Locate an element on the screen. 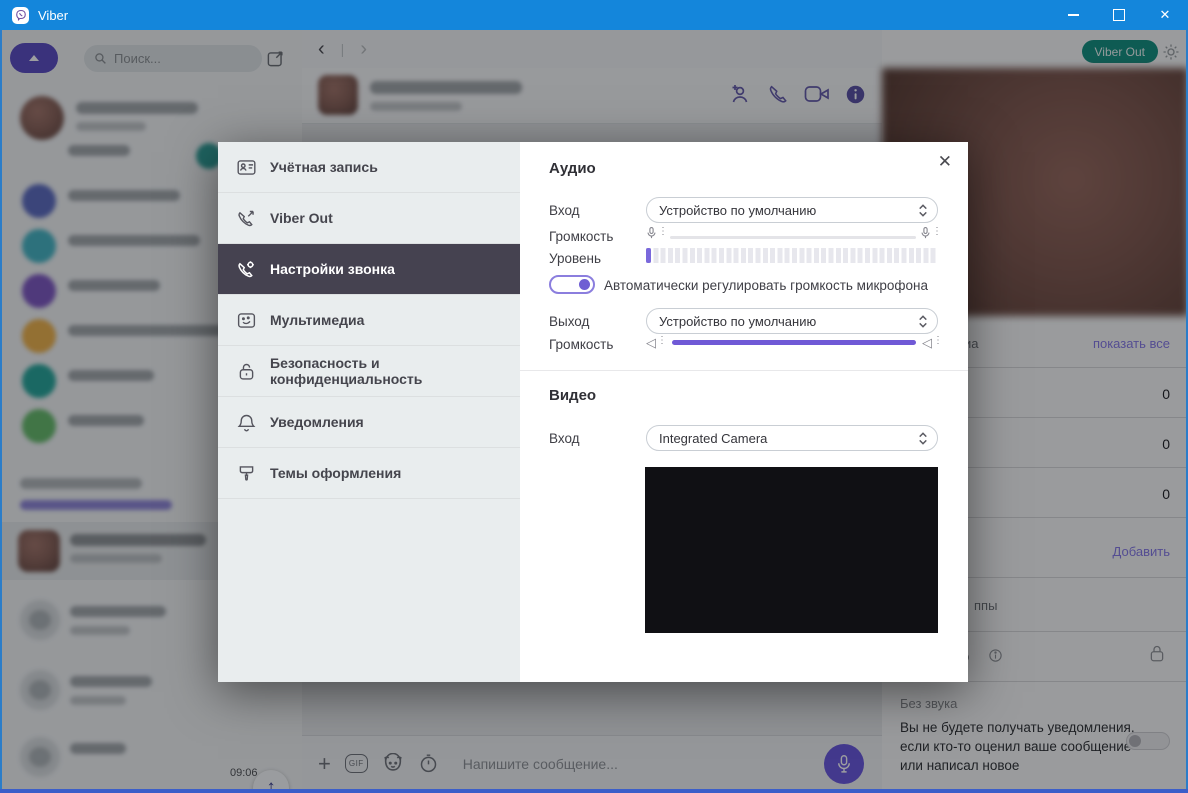 The height and width of the screenshot is (793, 1188). output-volume-label: Громкость is located at coordinates (581, 344).